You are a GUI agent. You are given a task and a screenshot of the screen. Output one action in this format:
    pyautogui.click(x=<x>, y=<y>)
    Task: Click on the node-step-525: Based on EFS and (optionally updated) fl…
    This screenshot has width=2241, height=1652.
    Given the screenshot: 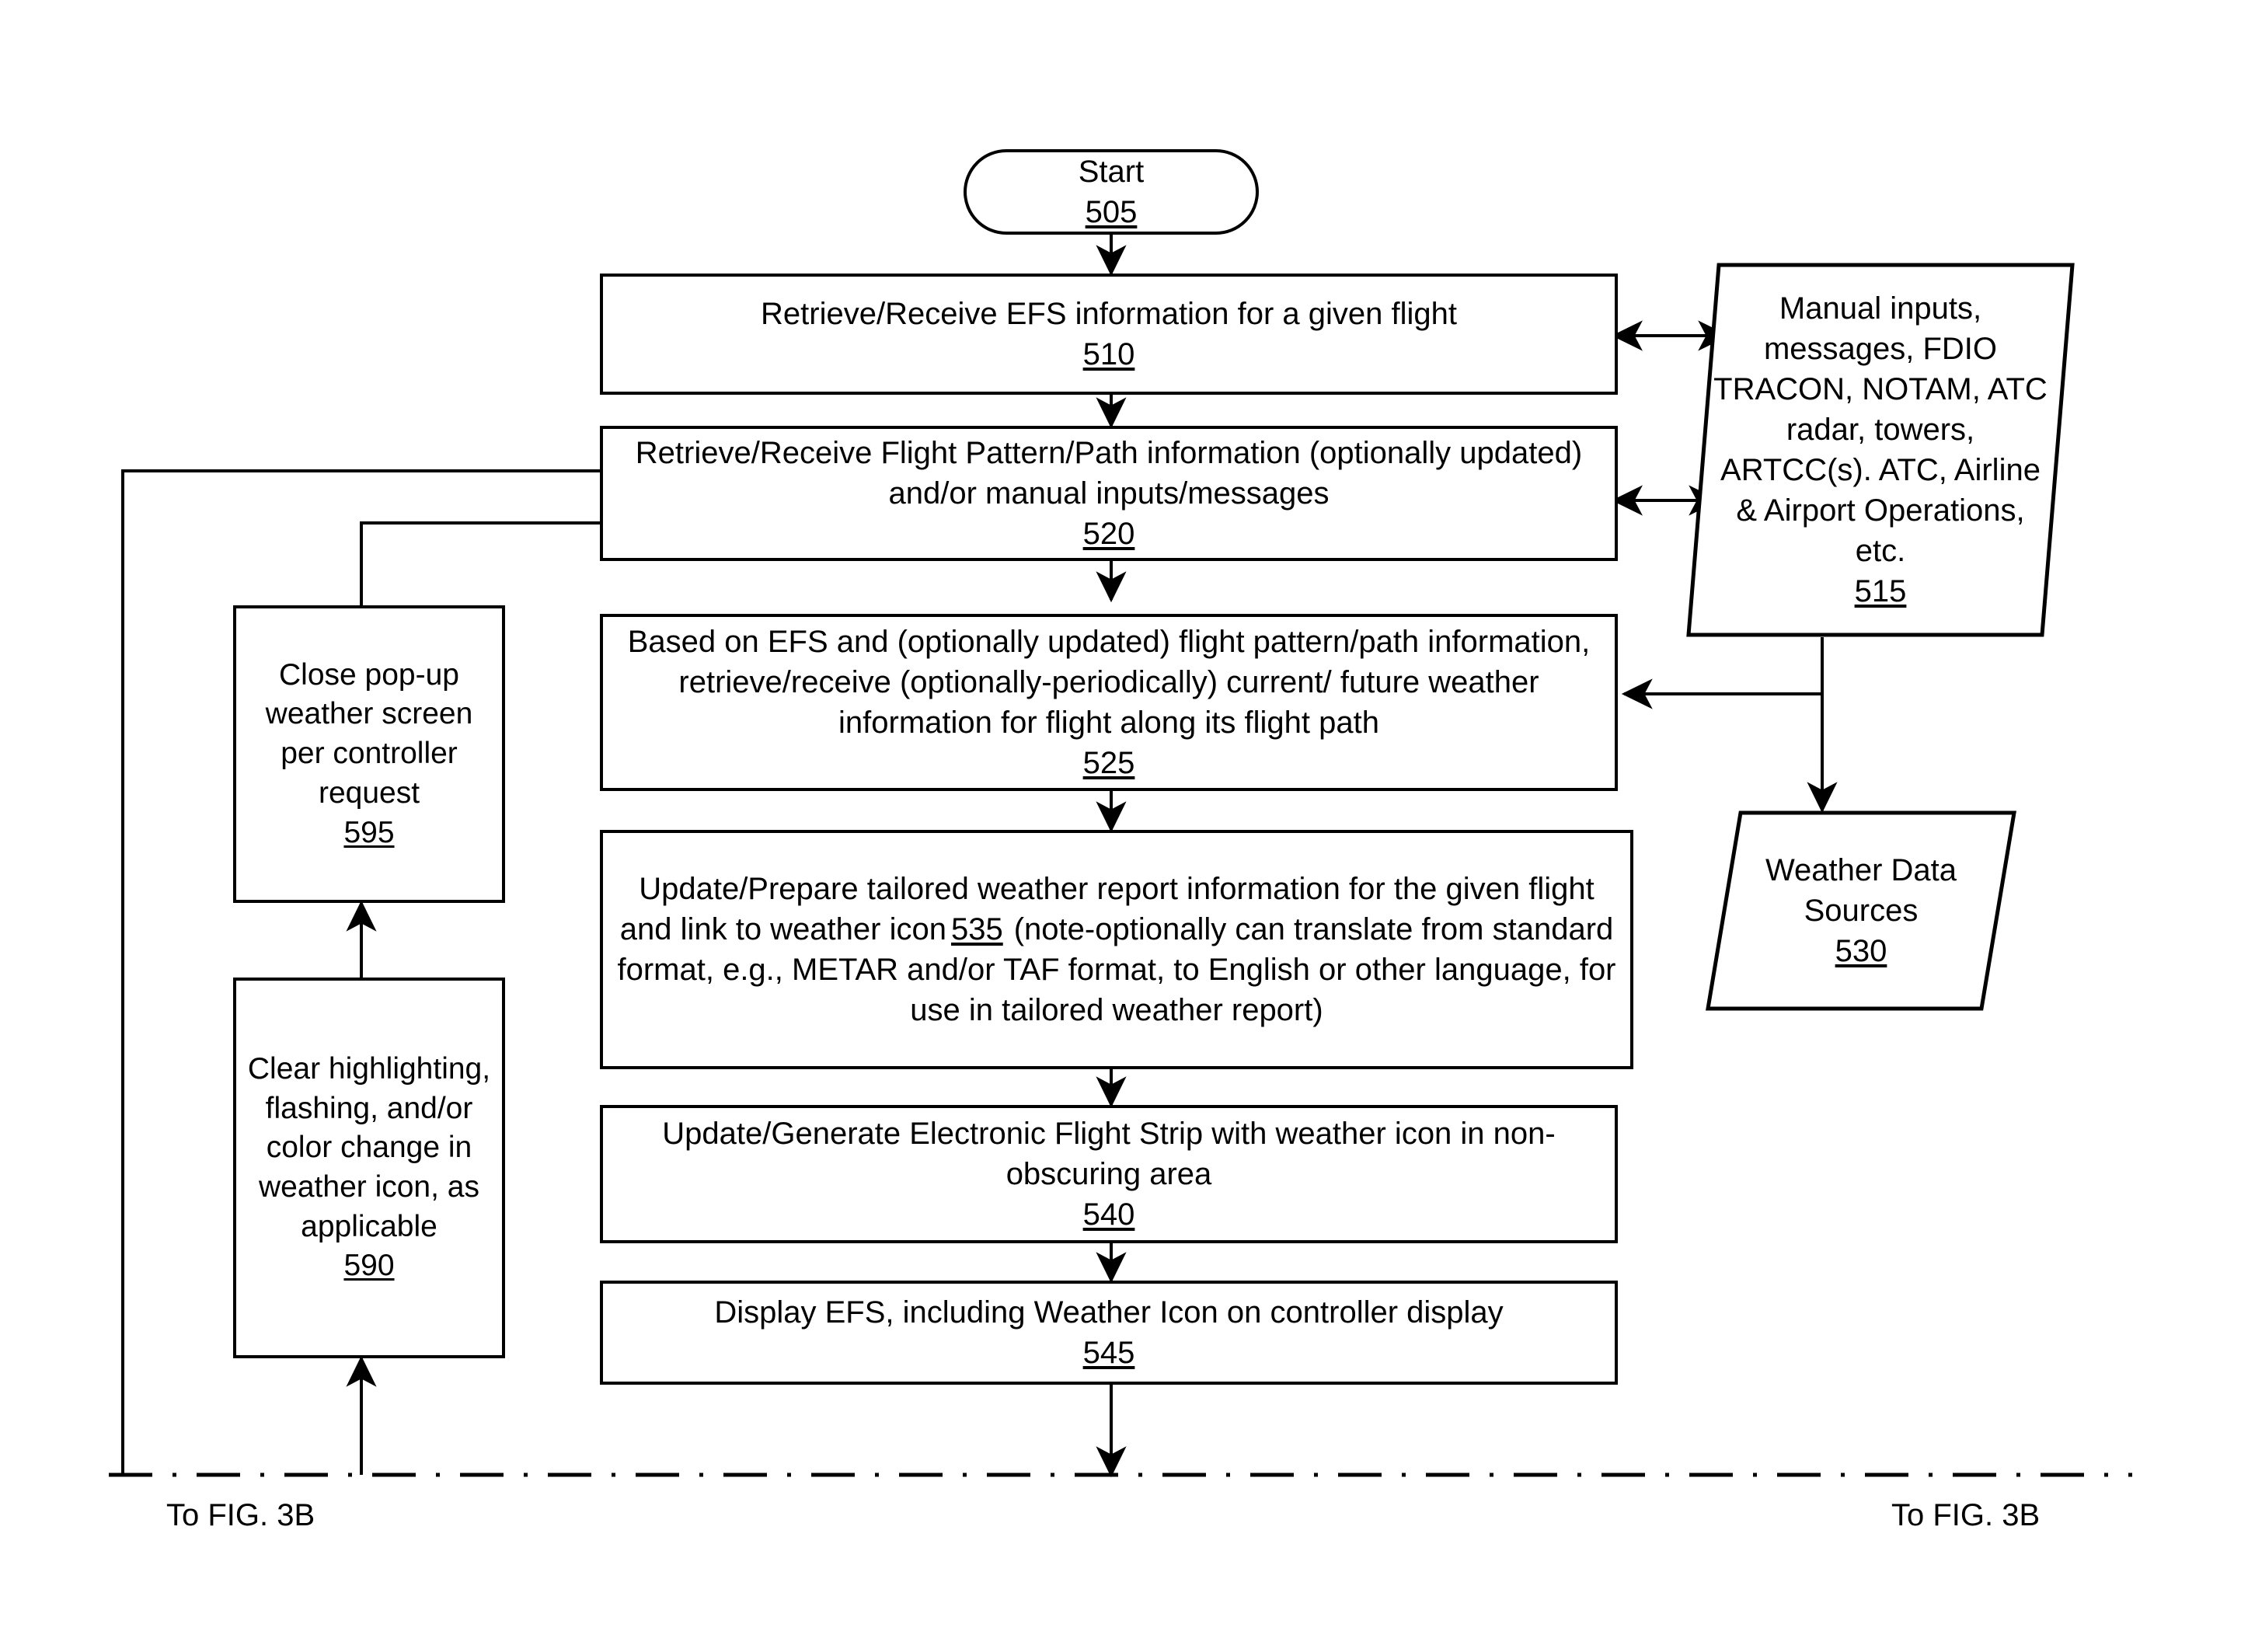 What is the action you would take?
    pyautogui.click(x=1109, y=702)
    